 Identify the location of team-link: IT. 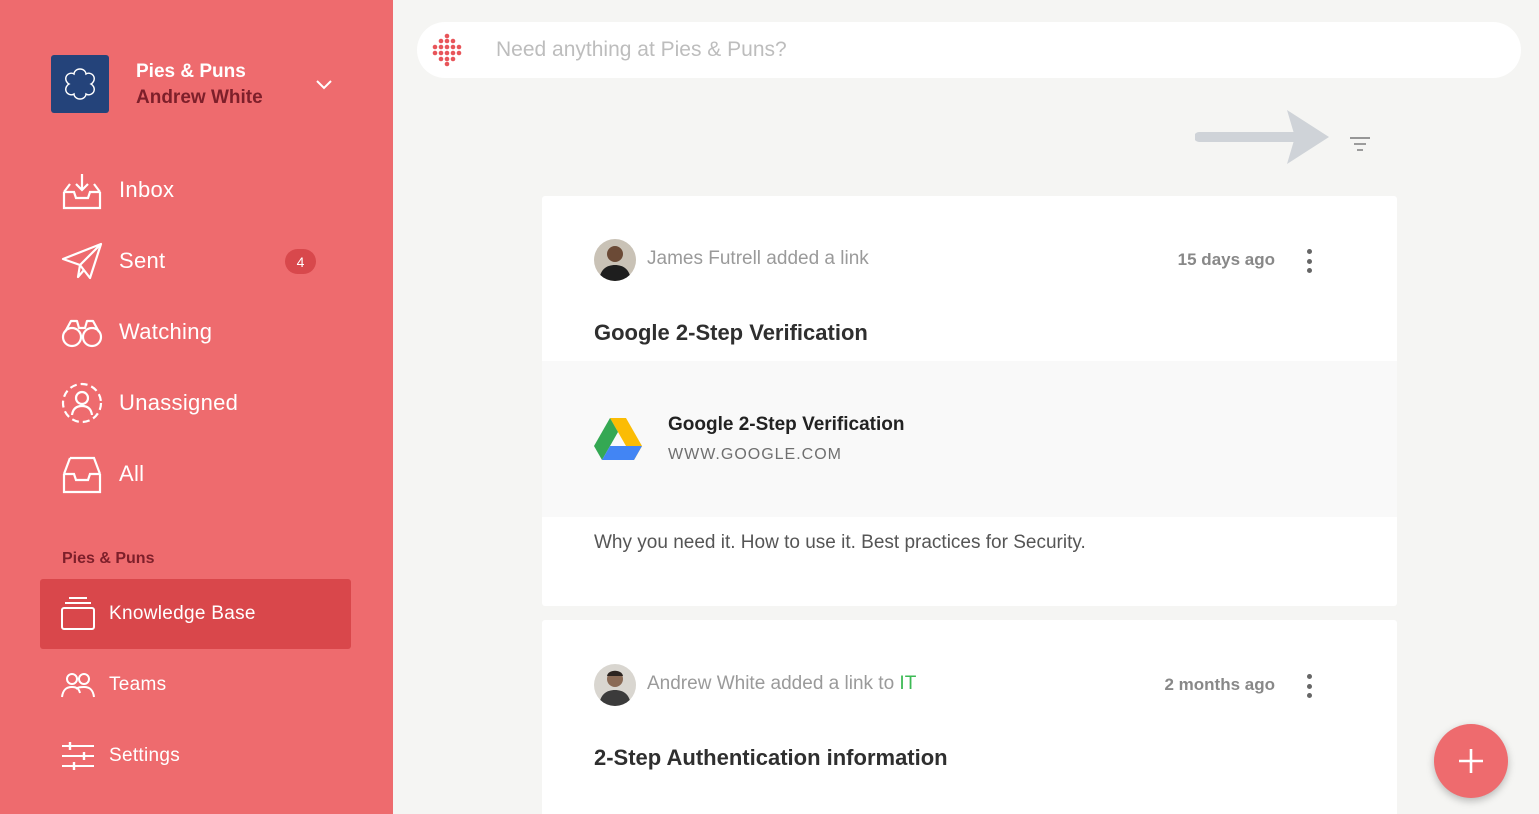
(907, 683).